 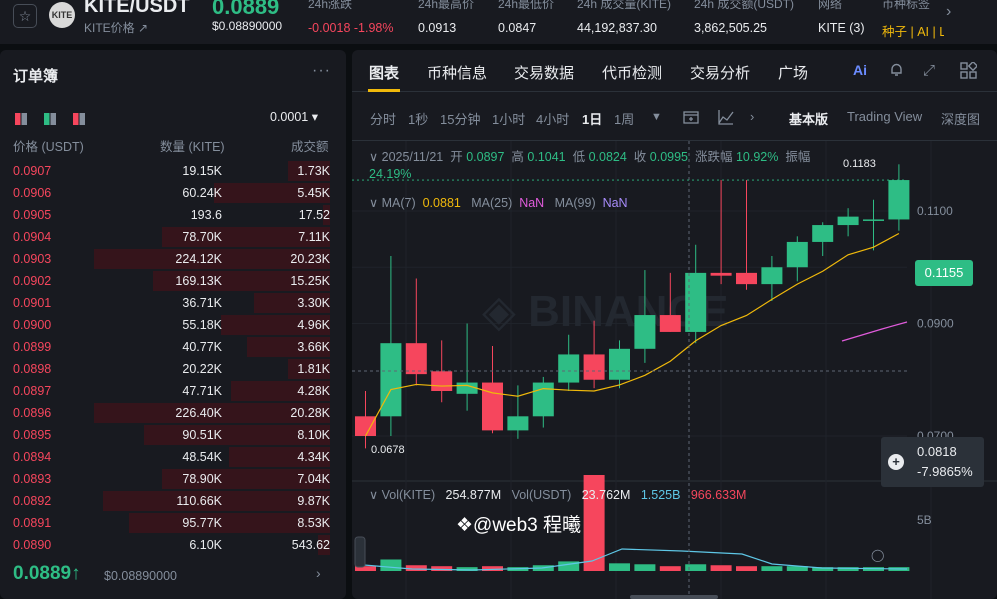 I want to click on orderbook-ask-row: 0.0902 169.13K 15.25K, so click(x=173, y=281).